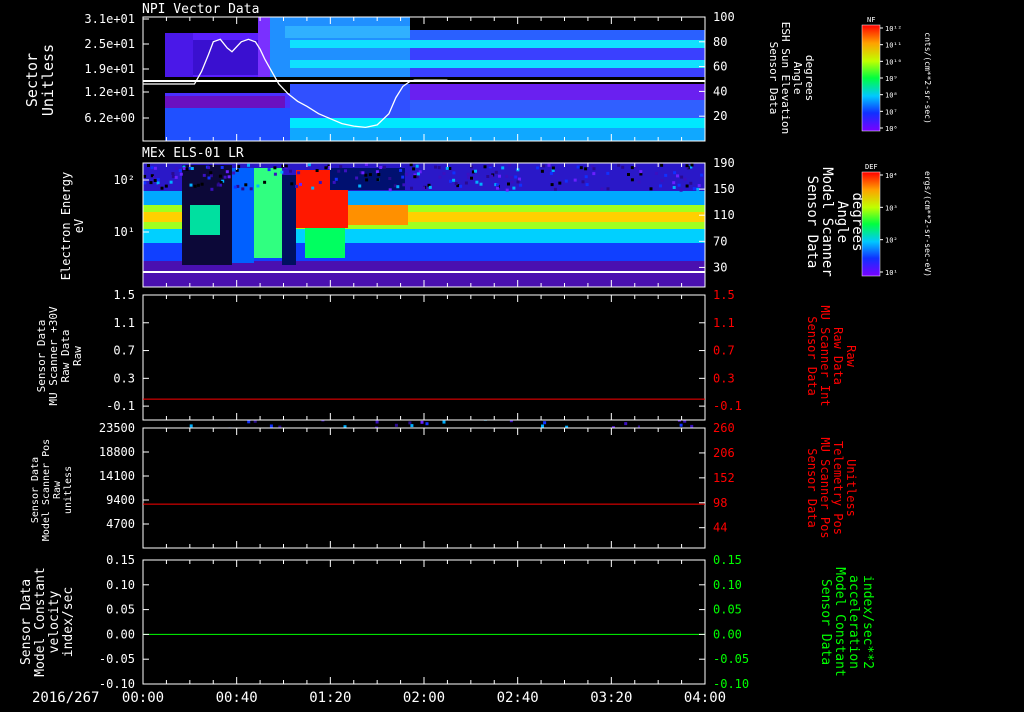  What do you see at coordinates (120, 585) in the screenshot?
I see `y-tick-label: 0.10` at bounding box center [120, 585].